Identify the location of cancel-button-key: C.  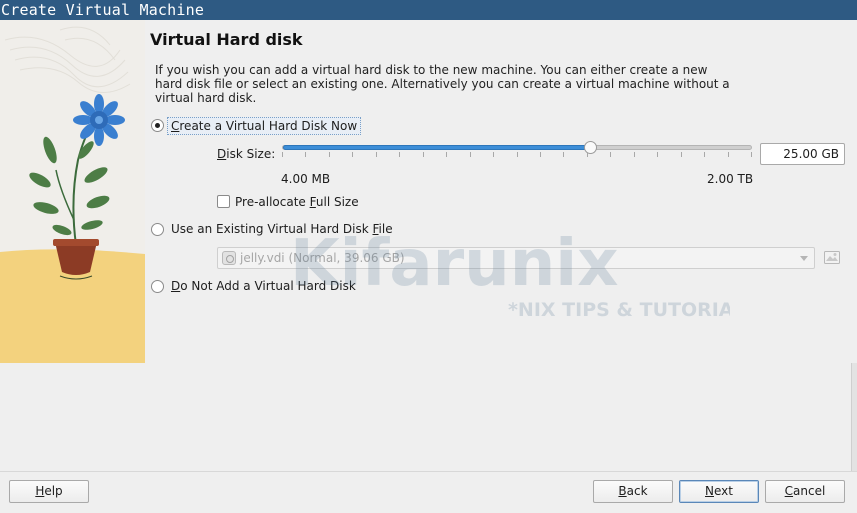
(789, 491).